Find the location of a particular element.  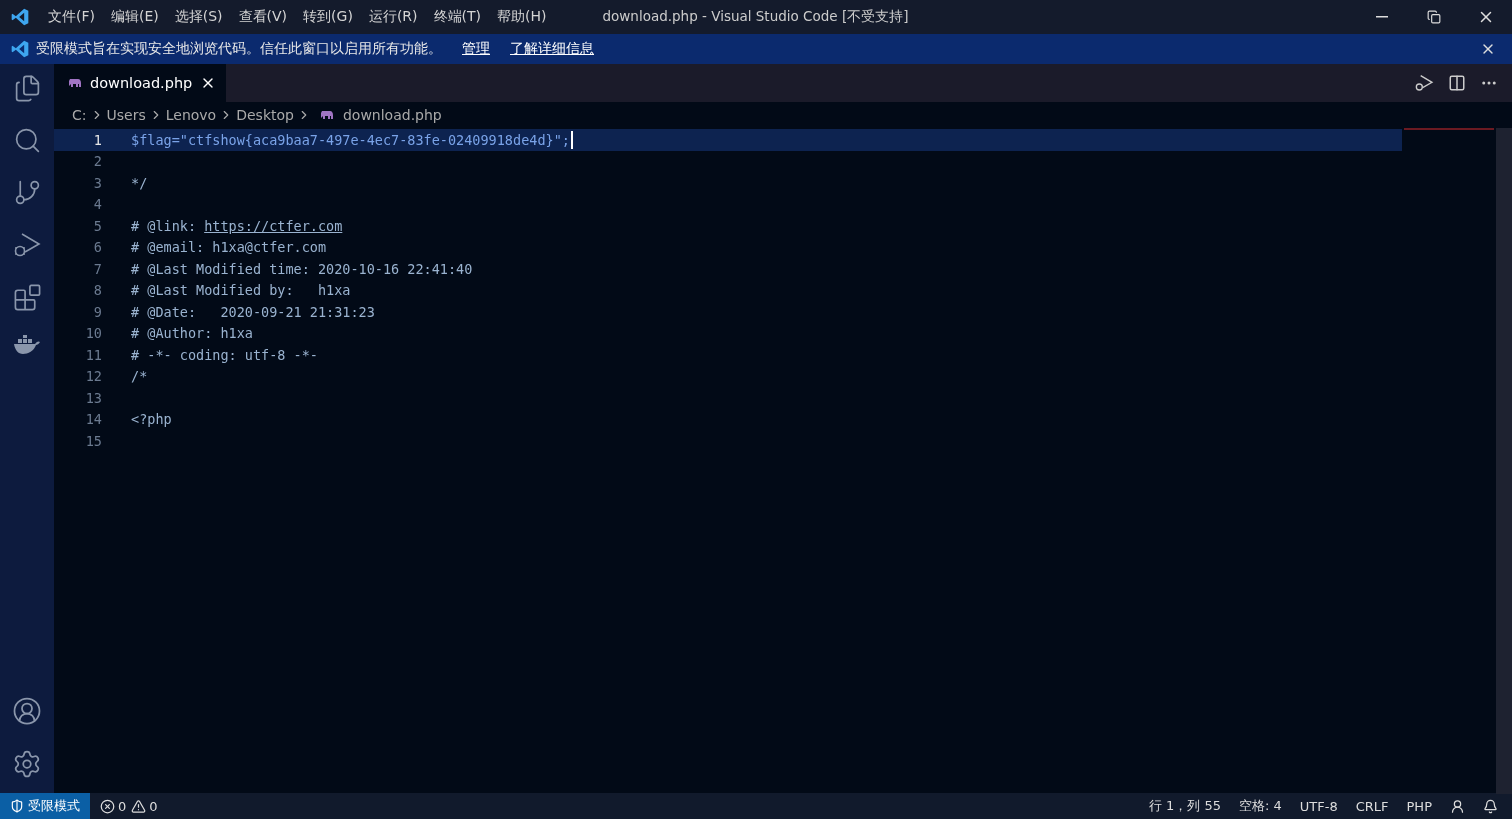

menu-item: 运行(R) is located at coordinates (393, 17).